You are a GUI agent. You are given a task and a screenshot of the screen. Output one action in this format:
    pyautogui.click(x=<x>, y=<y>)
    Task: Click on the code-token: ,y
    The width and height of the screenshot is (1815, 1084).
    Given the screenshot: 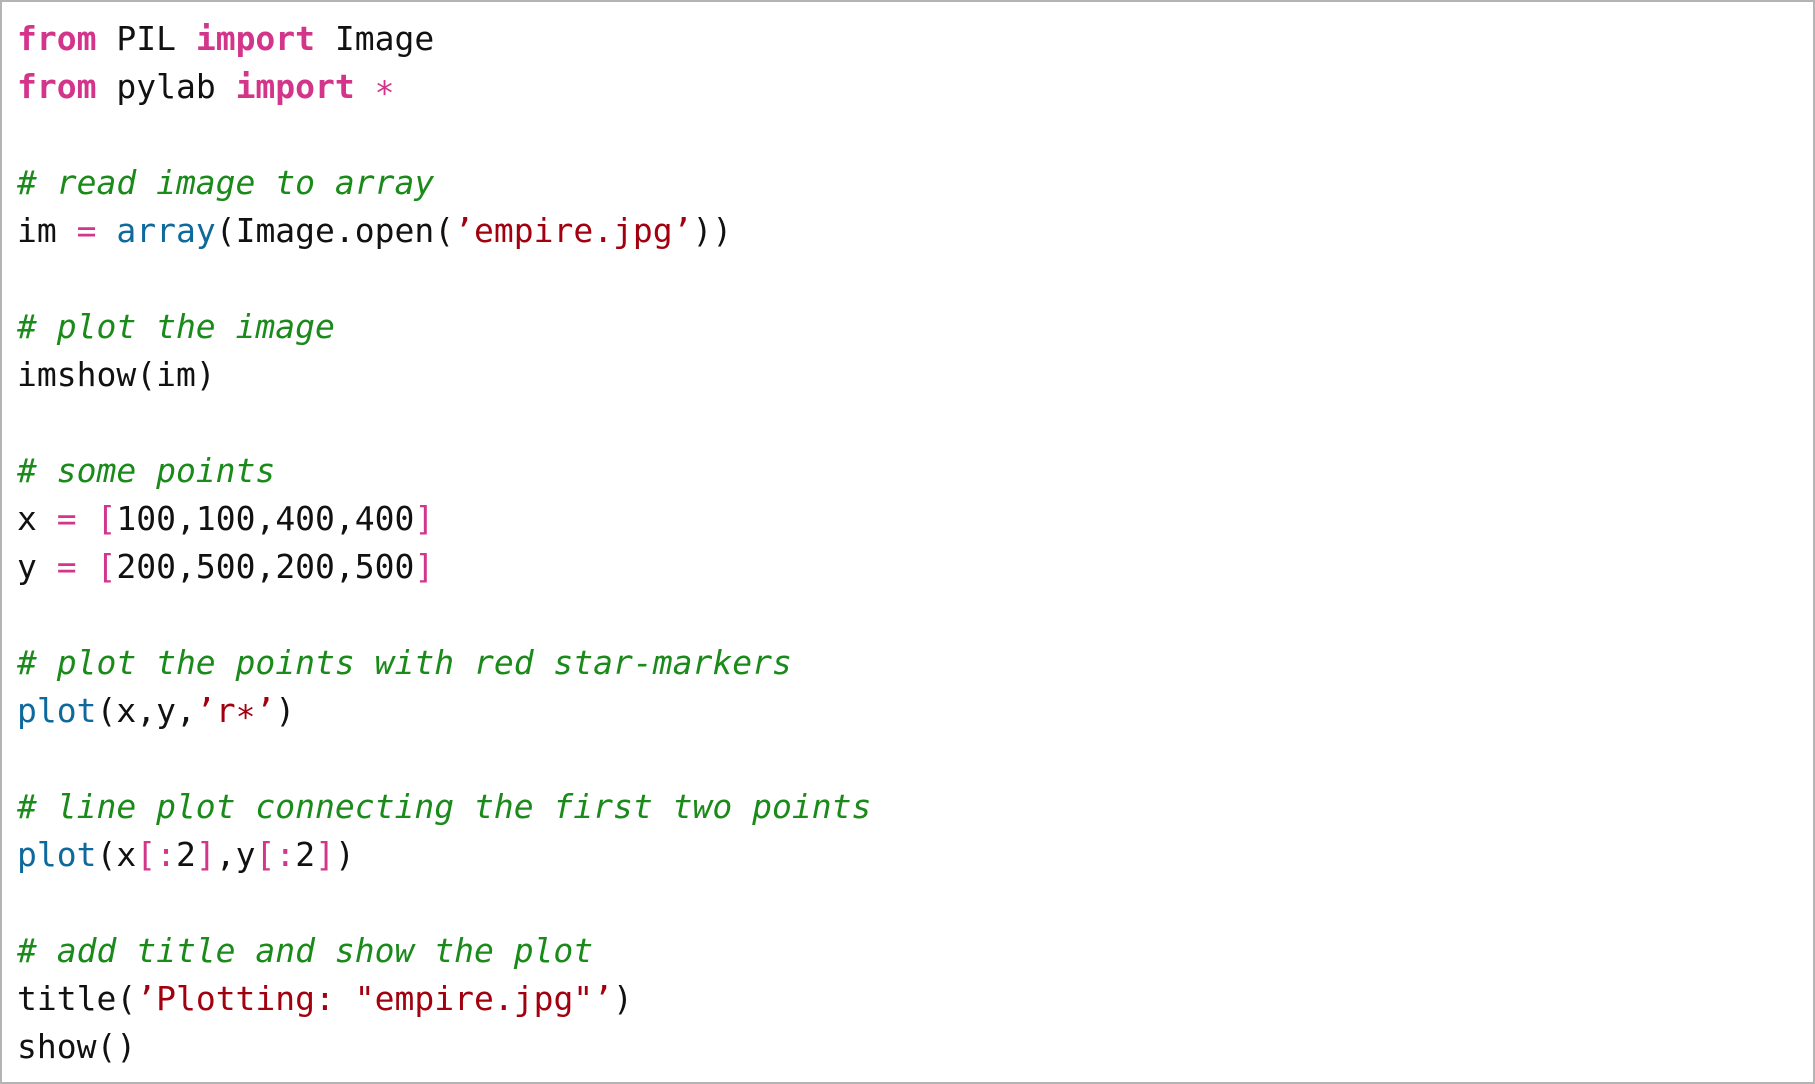 What is the action you would take?
    pyautogui.click(x=235, y=854)
    